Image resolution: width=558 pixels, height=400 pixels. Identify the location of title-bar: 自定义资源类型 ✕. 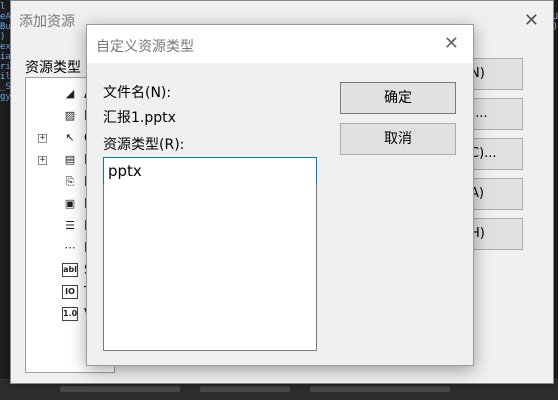
(280, 44).